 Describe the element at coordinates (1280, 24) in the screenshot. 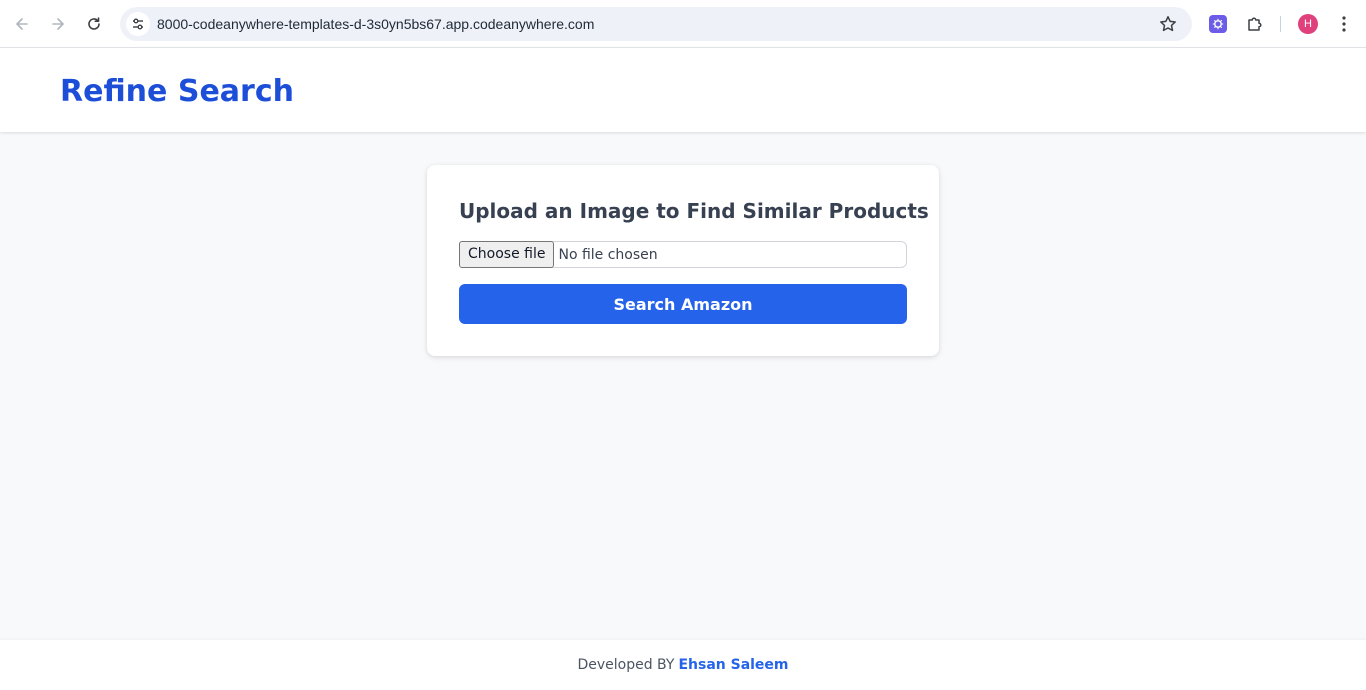

I see `toolbar-divider` at that location.